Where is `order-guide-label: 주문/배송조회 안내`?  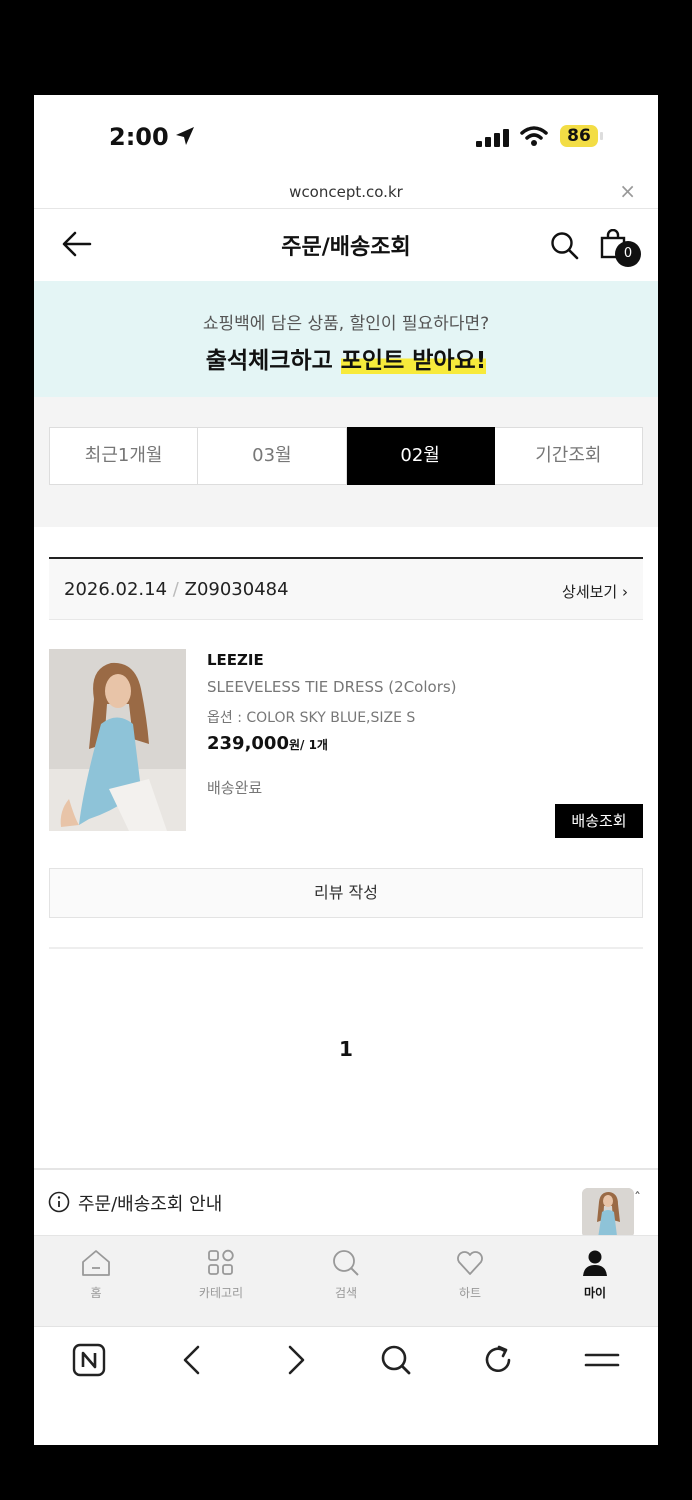
order-guide-label: 주문/배송조회 안내 is located at coordinates (150, 1204).